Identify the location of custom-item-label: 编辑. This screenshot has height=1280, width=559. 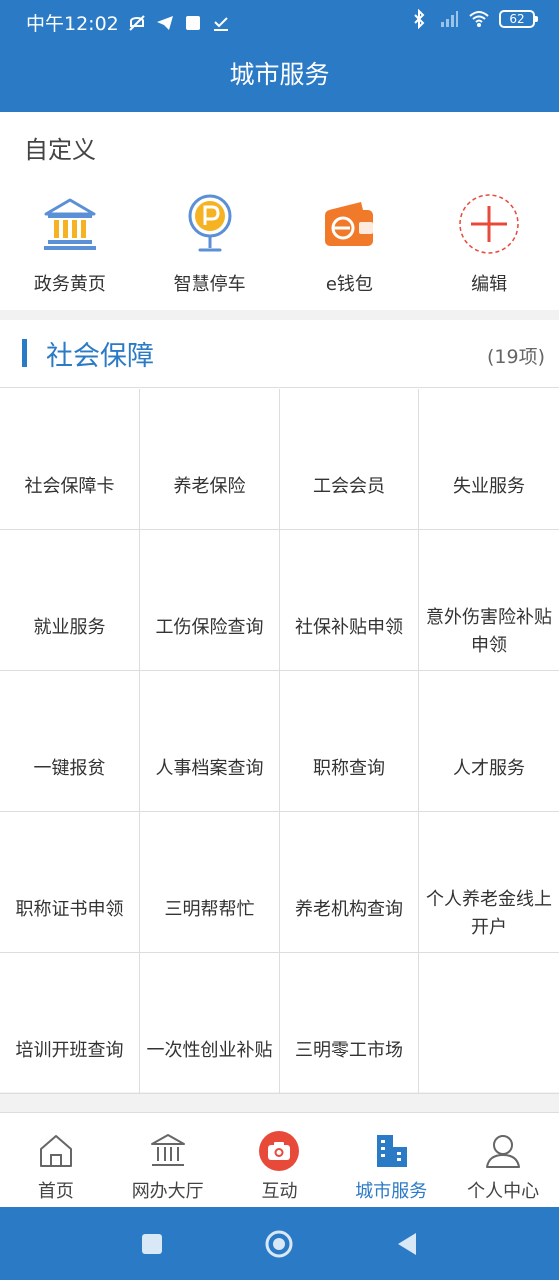
(489, 284).